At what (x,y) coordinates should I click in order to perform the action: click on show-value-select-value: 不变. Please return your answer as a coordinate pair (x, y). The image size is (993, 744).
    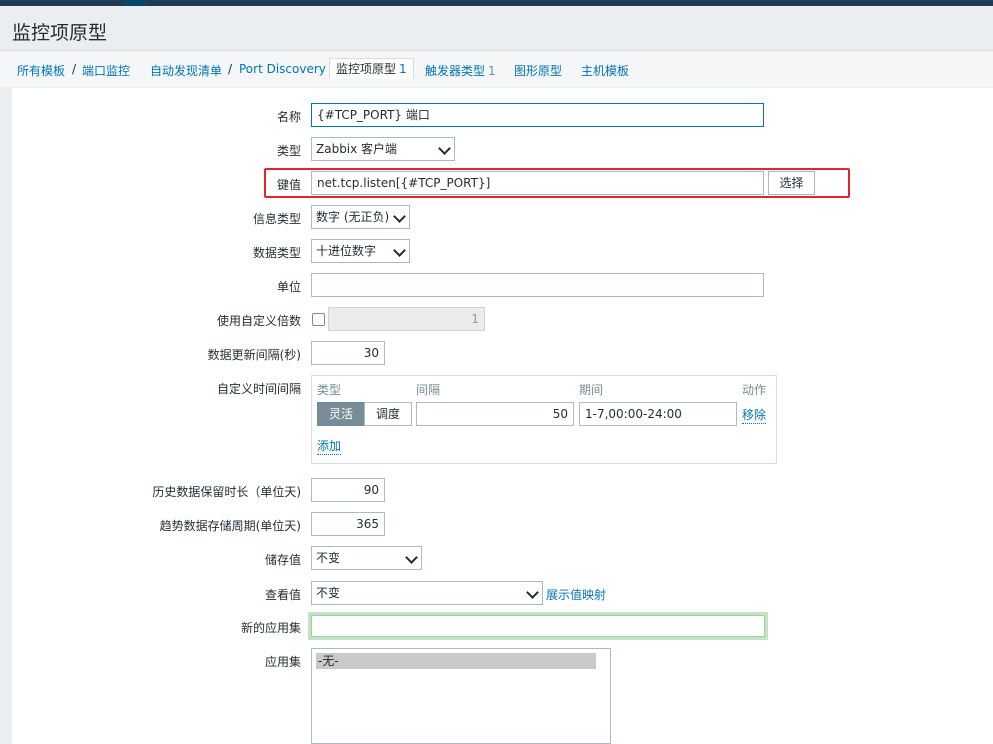
    Looking at the image, I should click on (328, 593).